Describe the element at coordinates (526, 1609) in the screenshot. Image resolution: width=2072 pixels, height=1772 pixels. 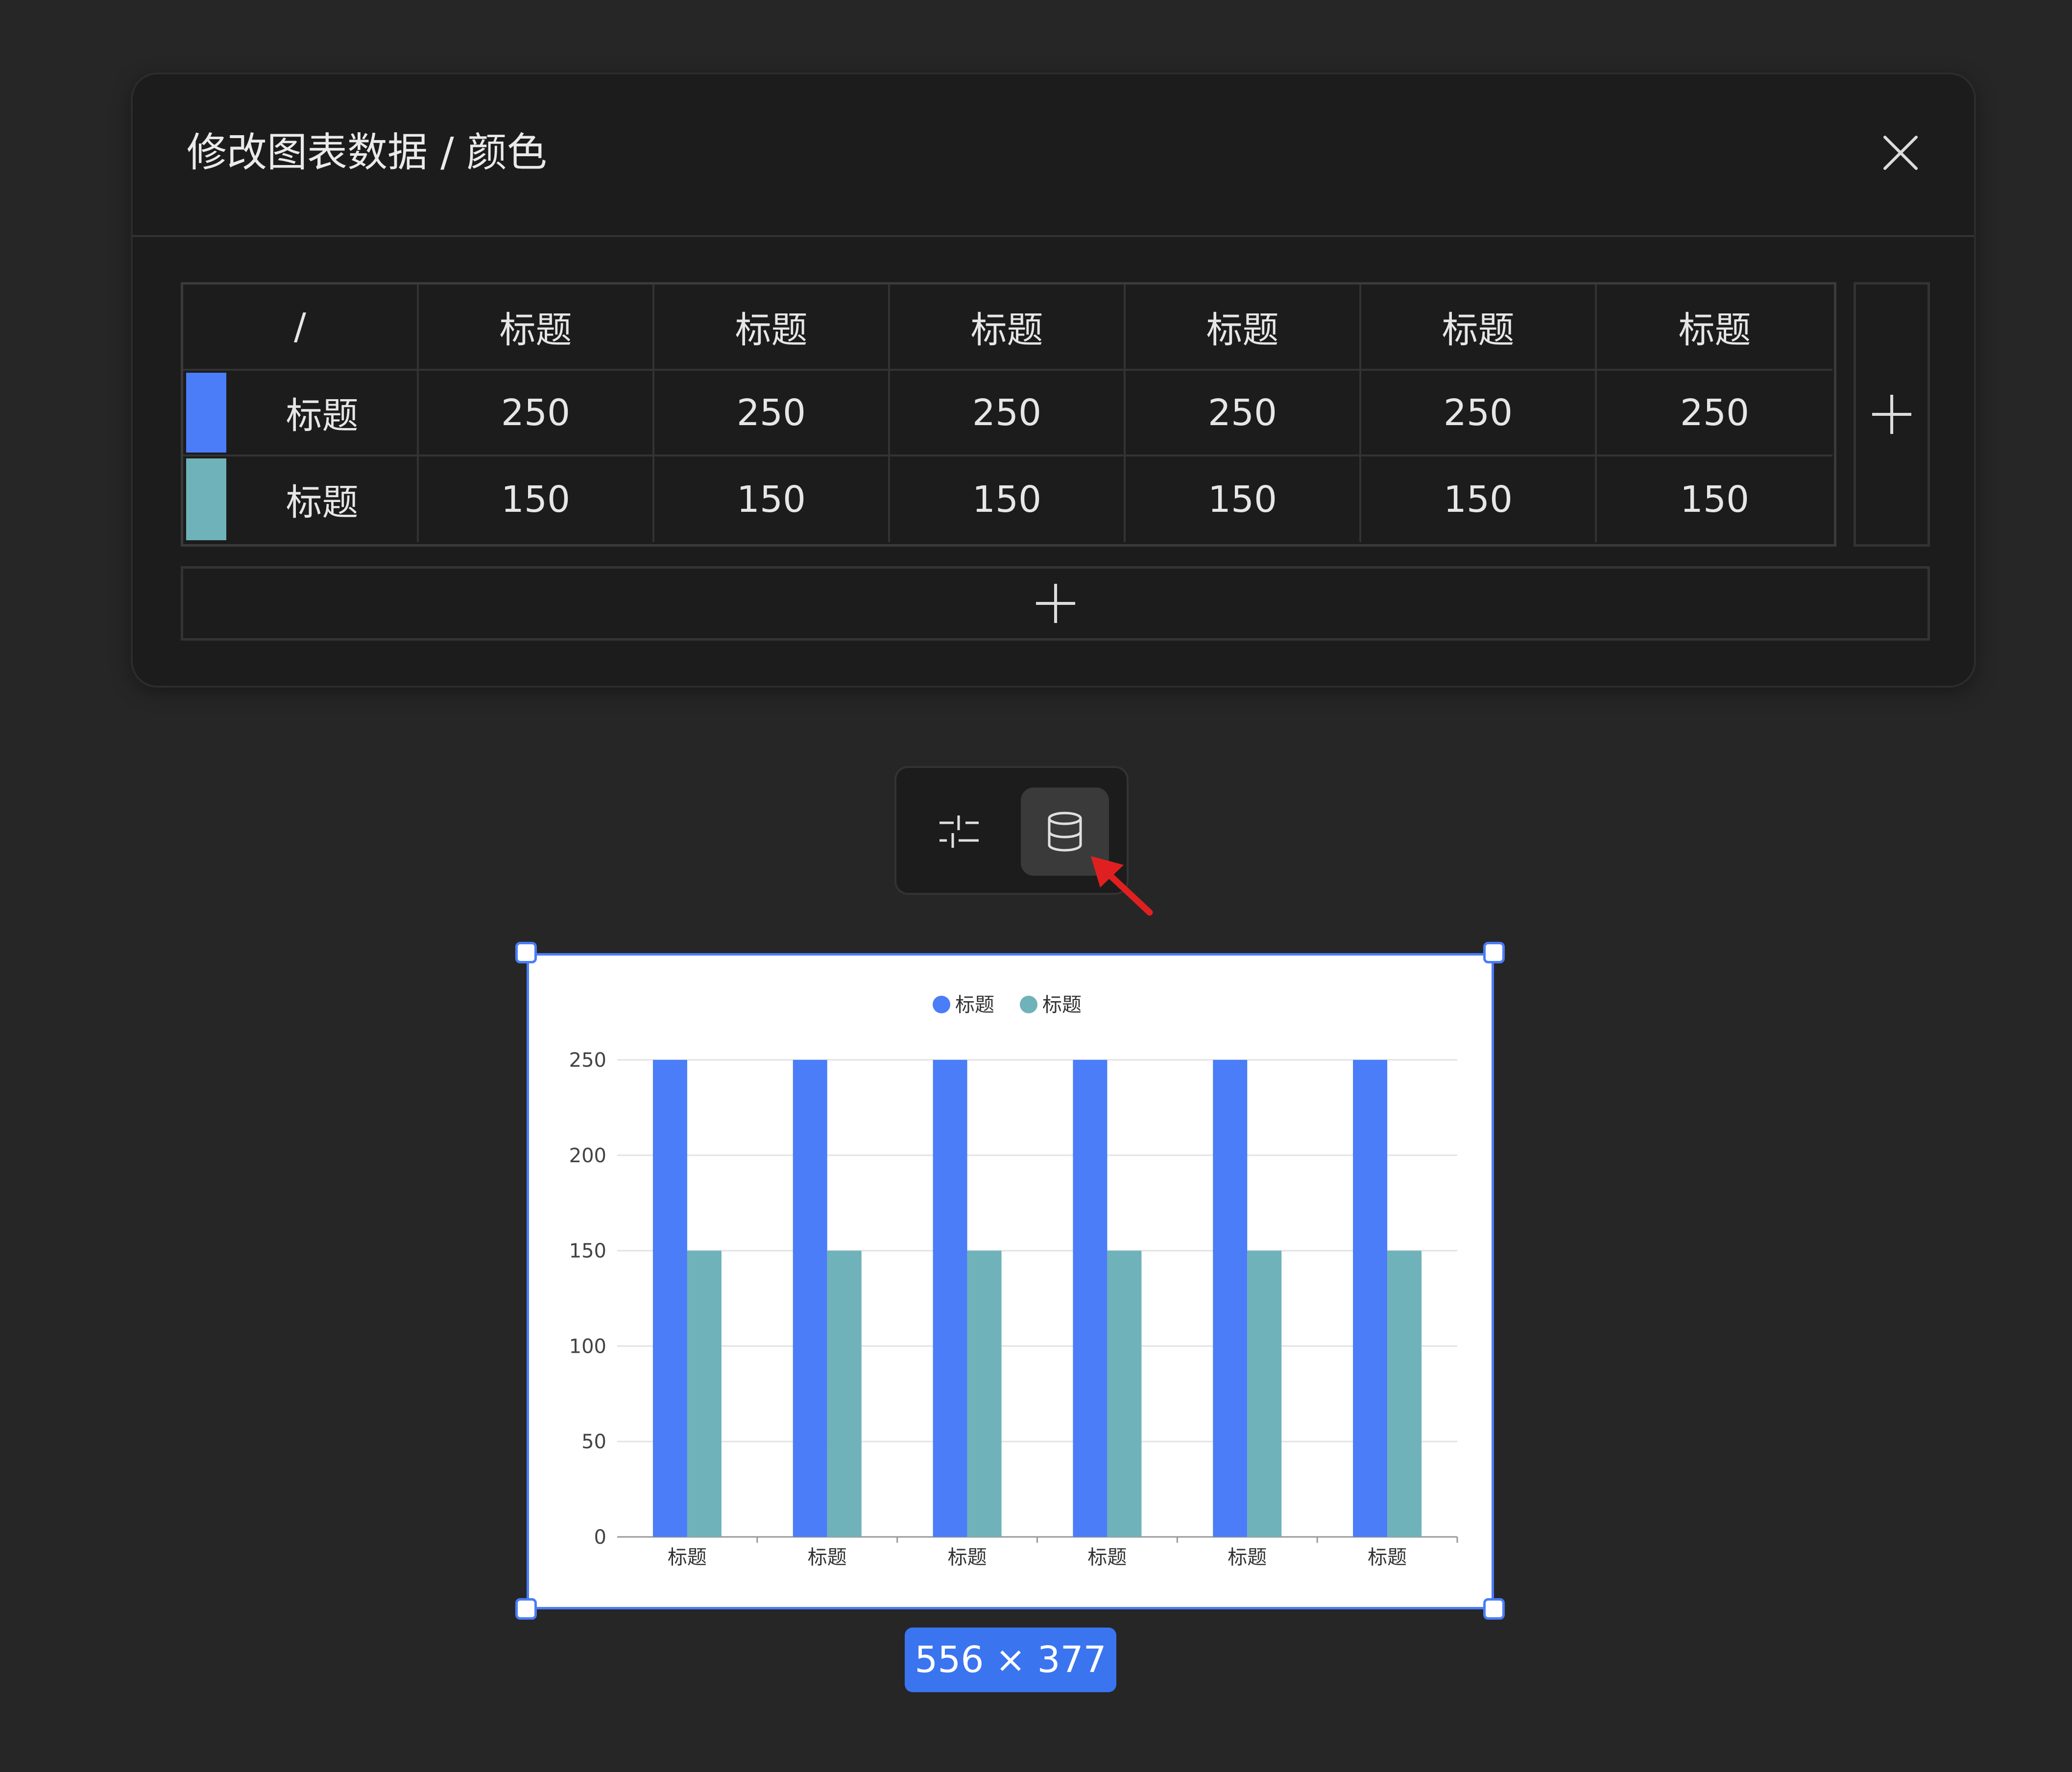
I see `resize-handle-bottom-left` at that location.